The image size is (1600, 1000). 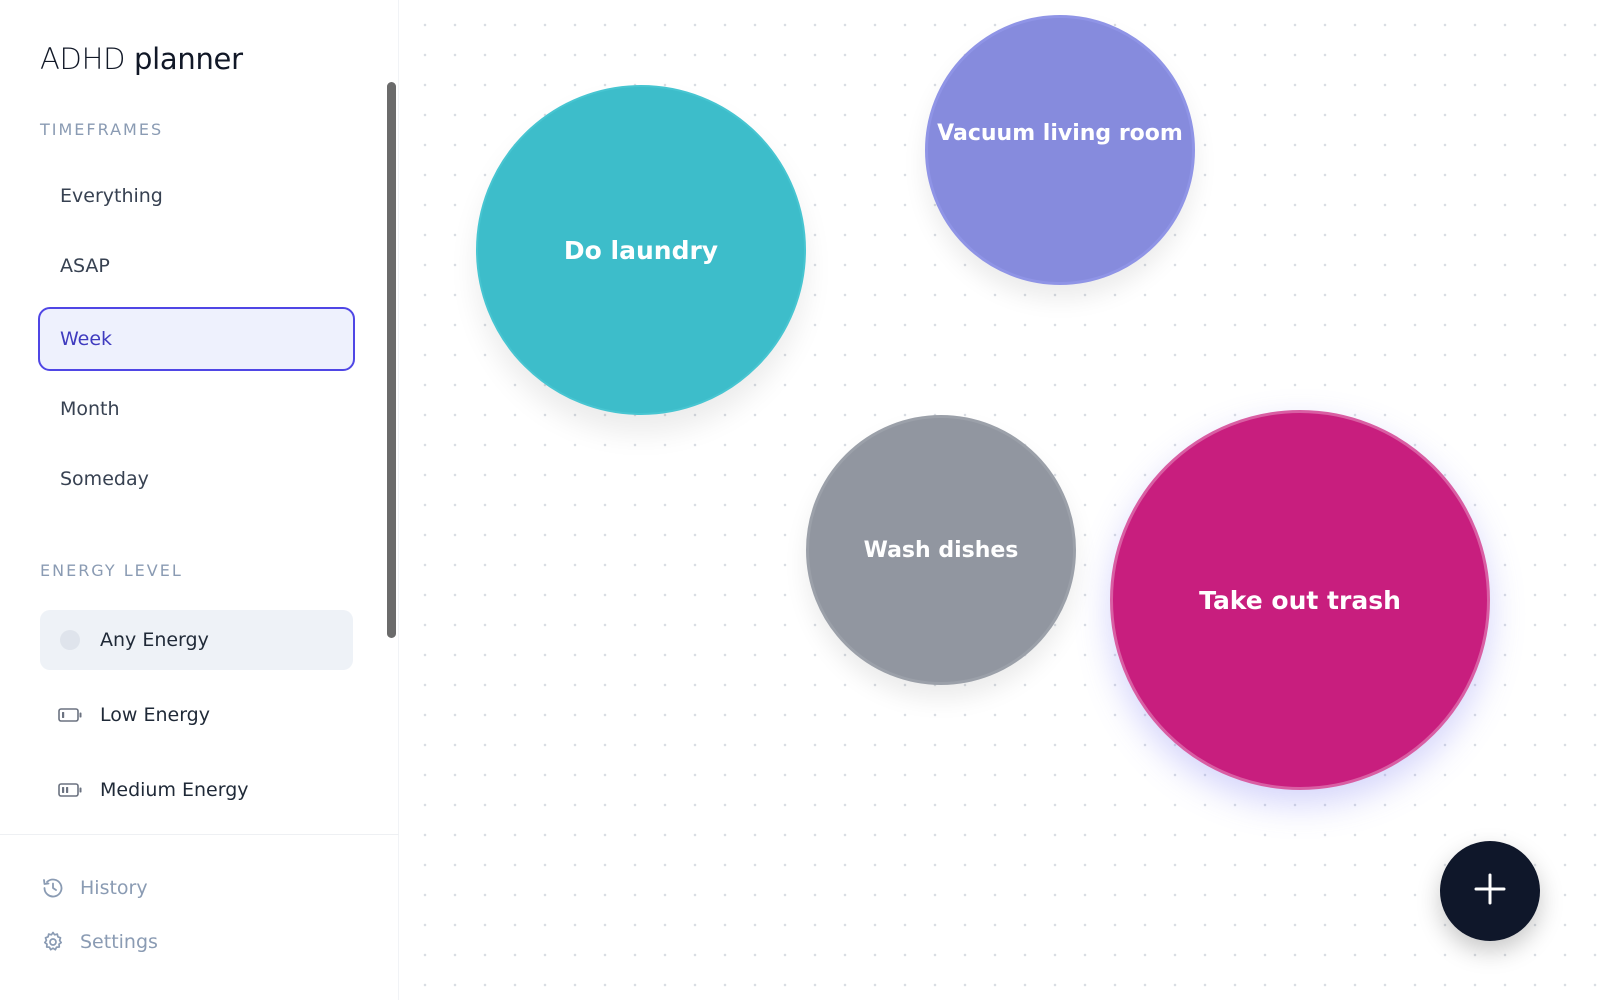 I want to click on timeframe-label: Everything, so click(x=111, y=196).